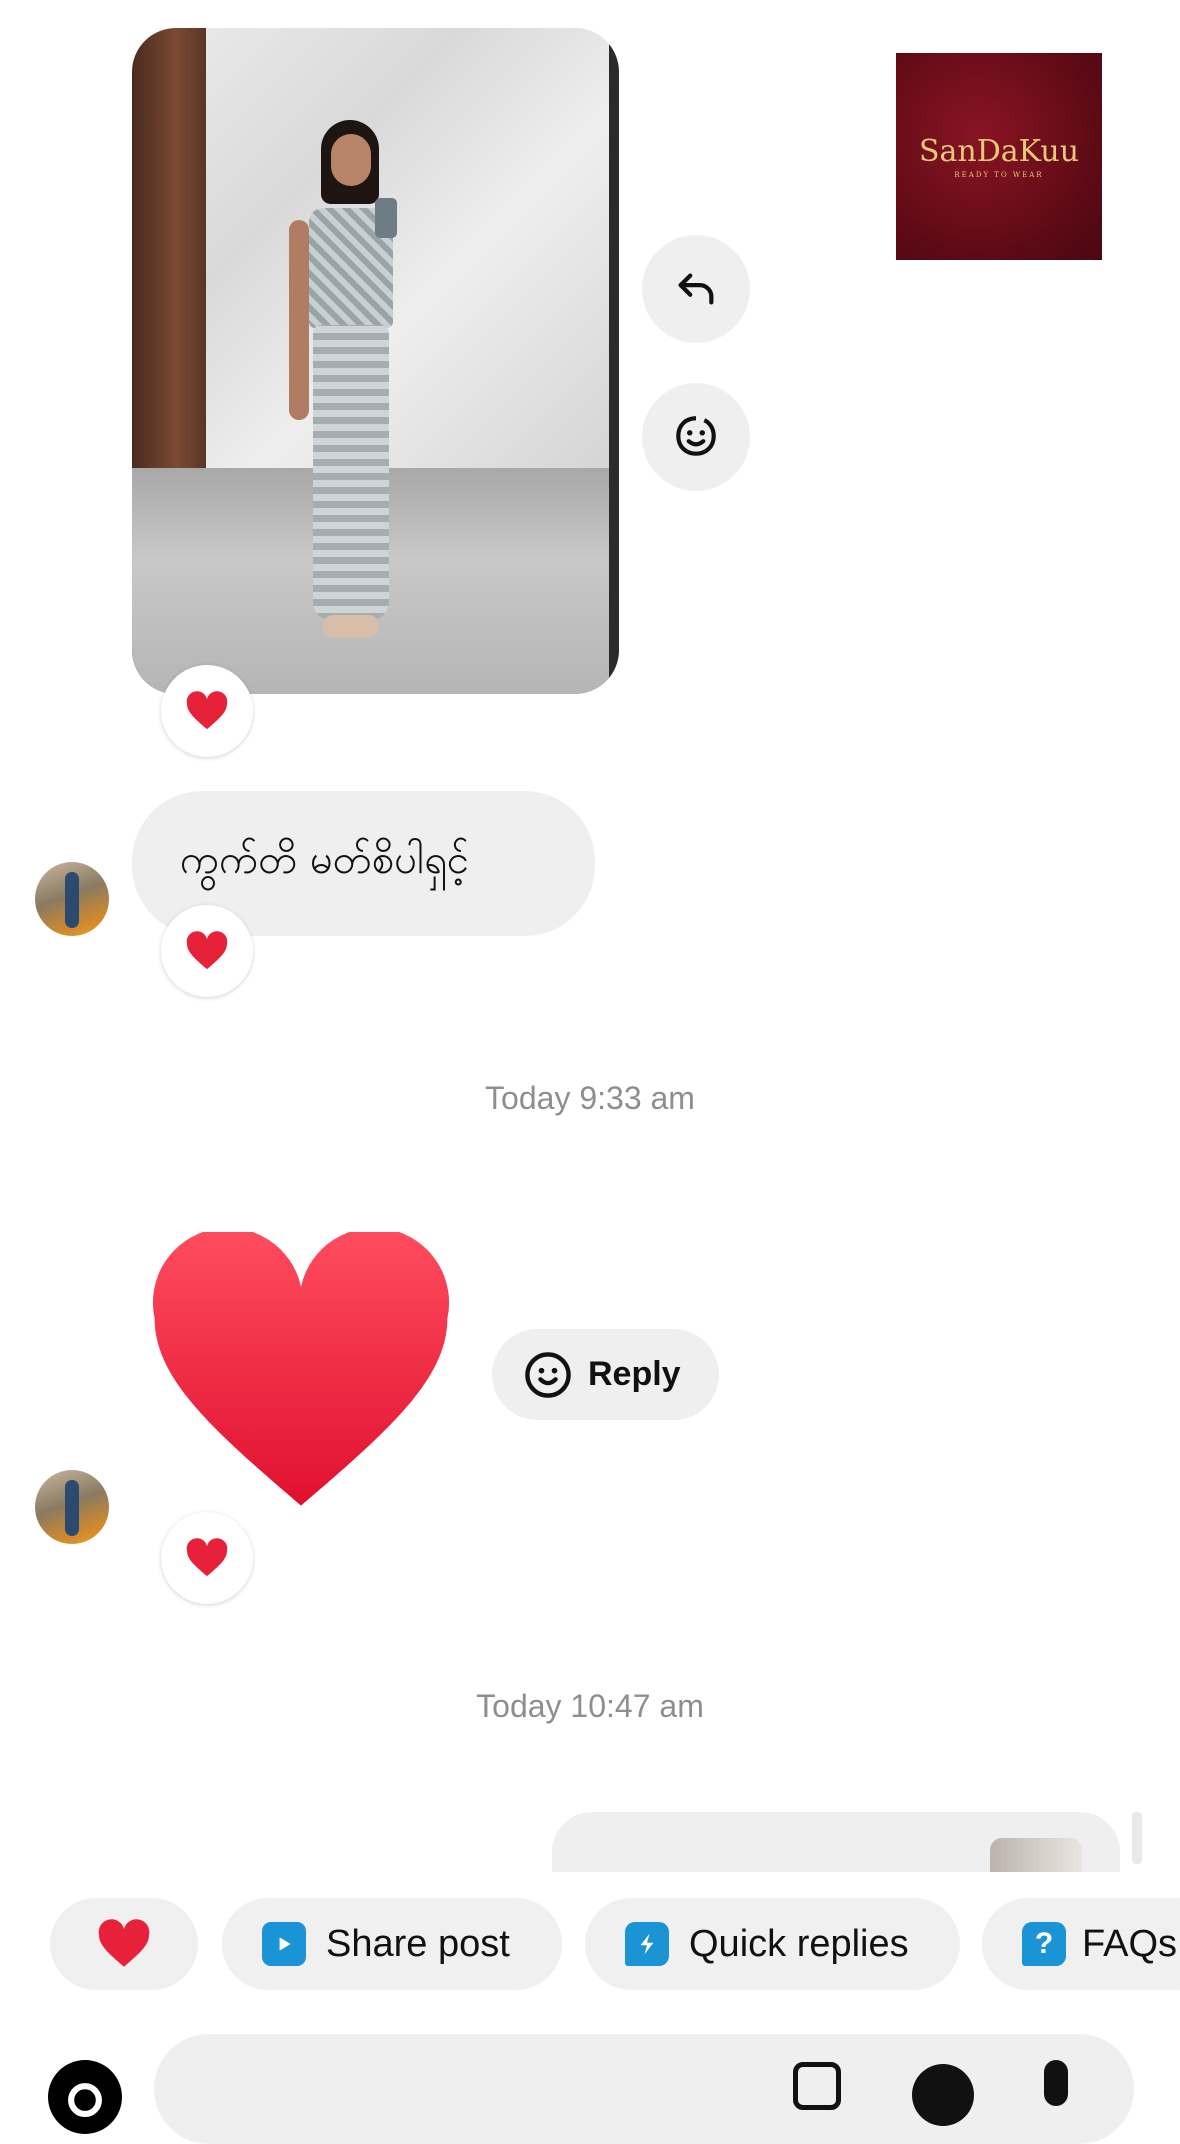 The image size is (1180, 2144). I want to click on message-composer, so click(644, 2089).